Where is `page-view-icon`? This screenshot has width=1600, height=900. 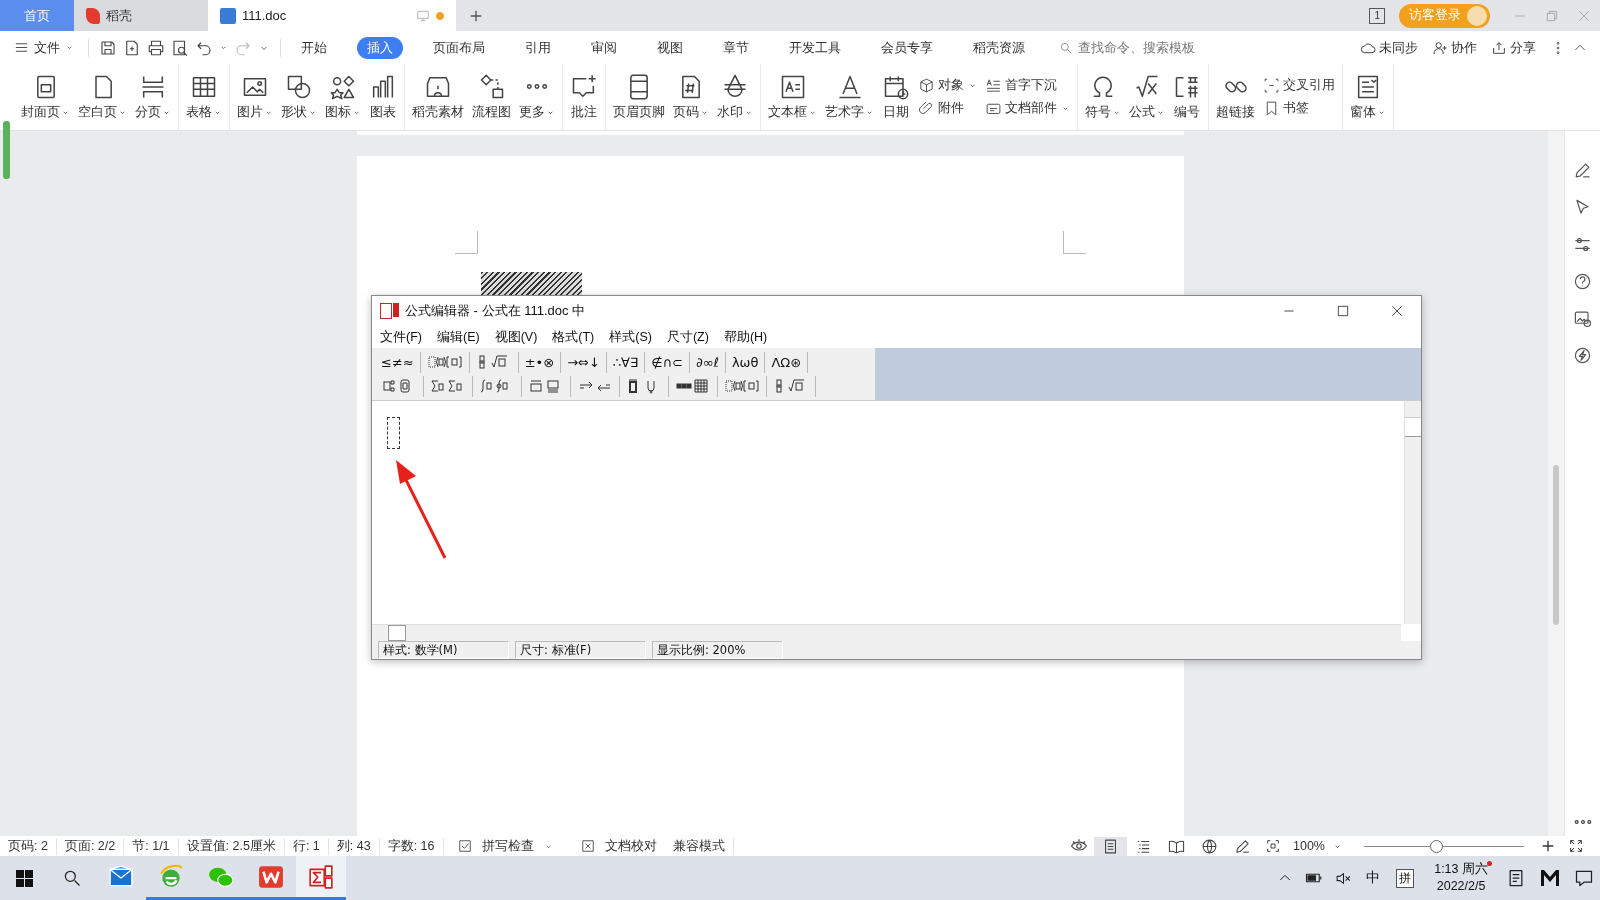 page-view-icon is located at coordinates (1110, 846).